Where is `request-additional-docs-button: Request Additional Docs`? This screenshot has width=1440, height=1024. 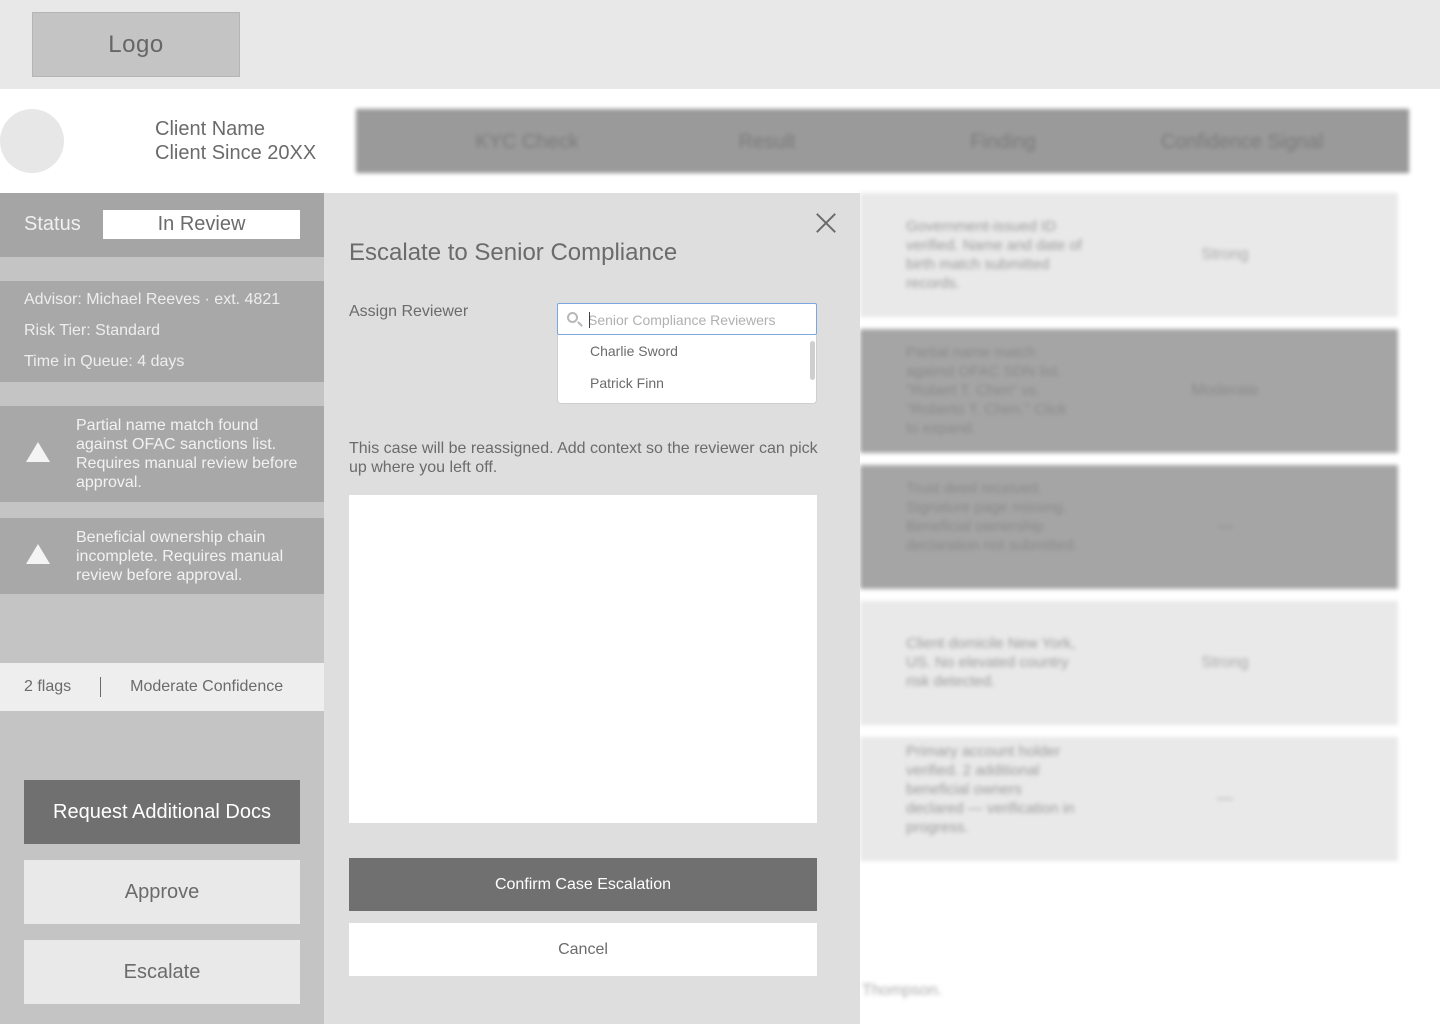 request-additional-docs-button: Request Additional Docs is located at coordinates (162, 812).